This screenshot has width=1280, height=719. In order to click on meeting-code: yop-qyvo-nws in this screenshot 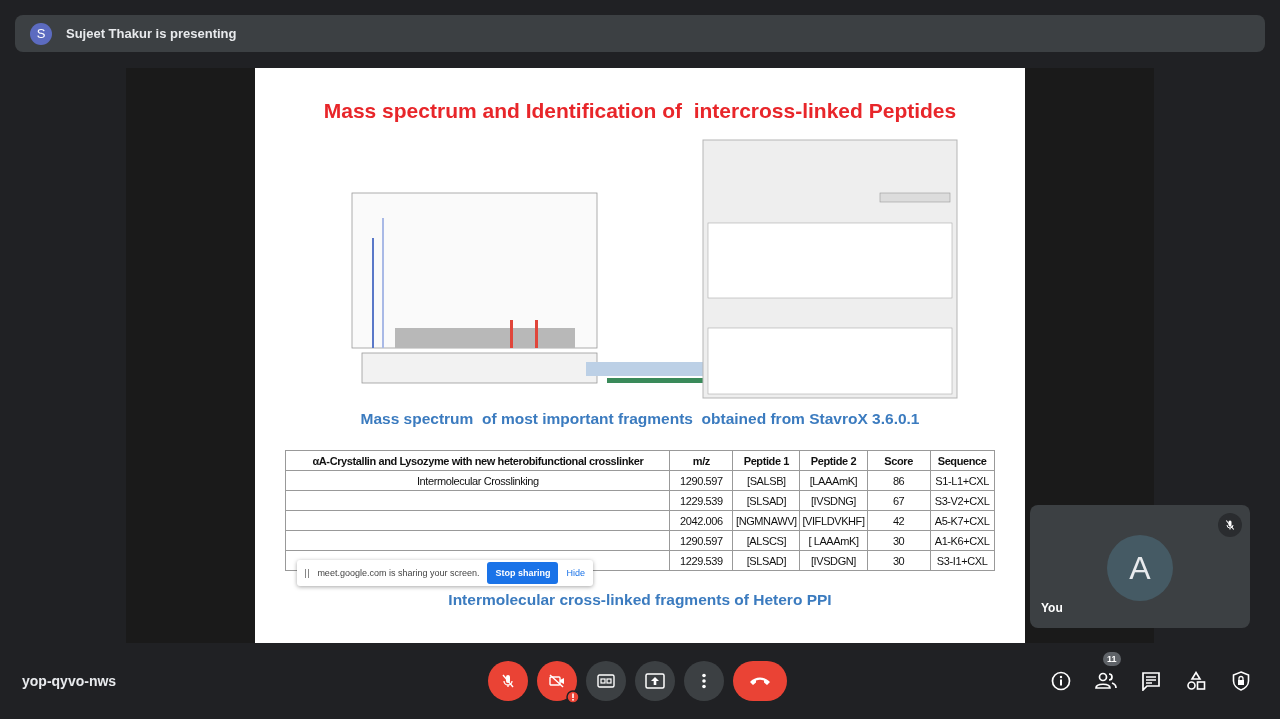, I will do `click(69, 681)`.